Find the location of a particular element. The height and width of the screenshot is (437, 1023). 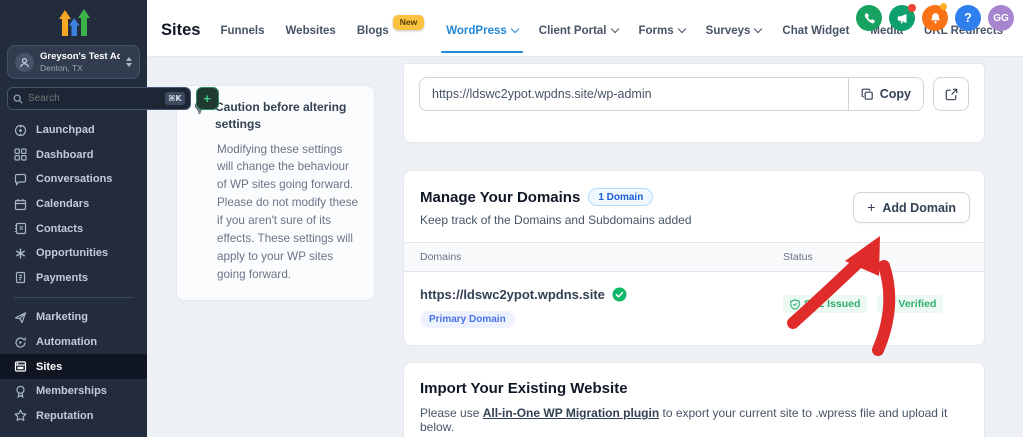

sidebar-item-automation: Automation is located at coordinates (73, 342).